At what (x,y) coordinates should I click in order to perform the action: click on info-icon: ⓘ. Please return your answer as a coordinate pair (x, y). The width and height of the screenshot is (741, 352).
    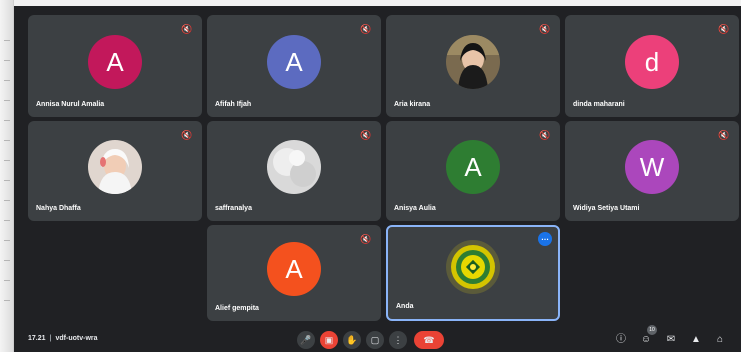
    Looking at the image, I should click on (621, 340).